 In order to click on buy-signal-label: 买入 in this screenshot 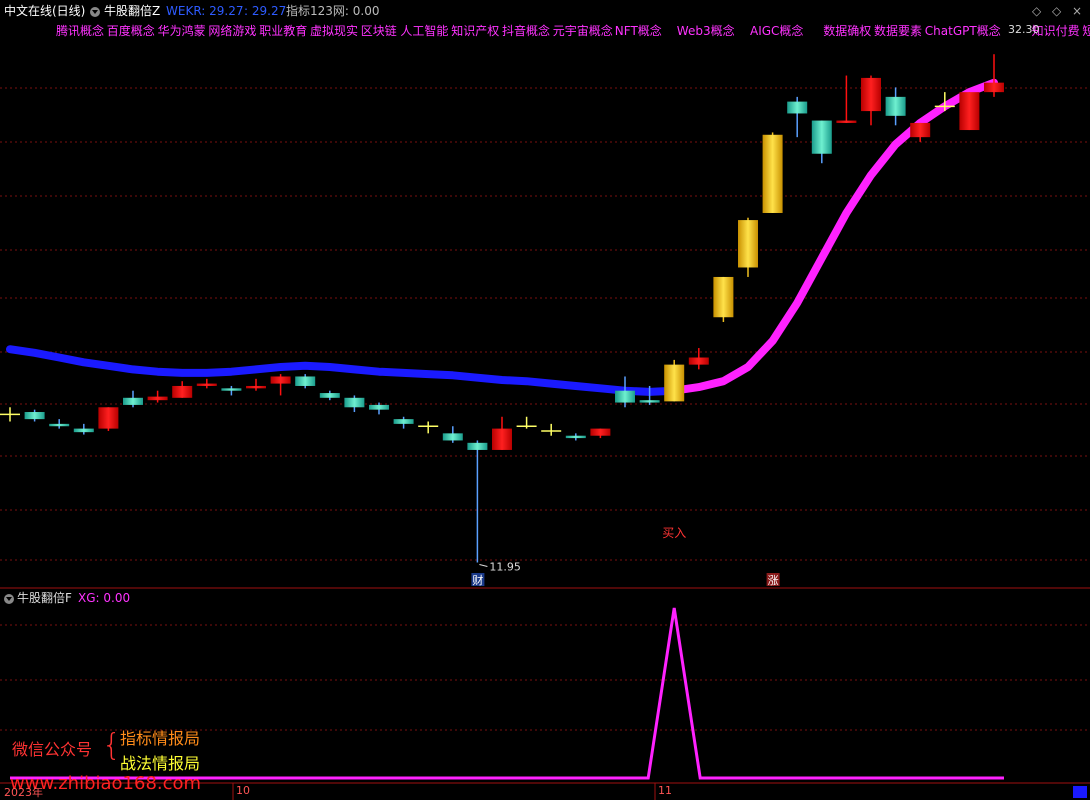, I will do `click(674, 533)`.